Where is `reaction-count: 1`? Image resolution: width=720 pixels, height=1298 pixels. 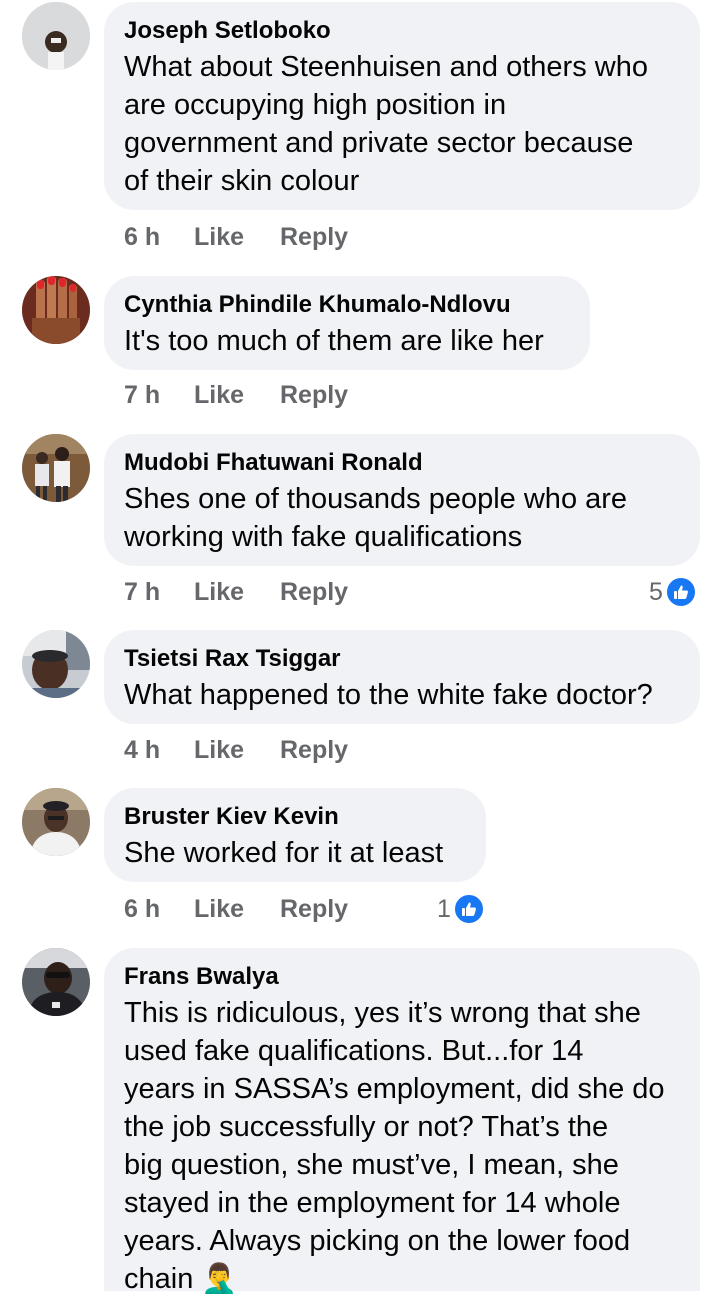 reaction-count: 1 is located at coordinates (444, 908).